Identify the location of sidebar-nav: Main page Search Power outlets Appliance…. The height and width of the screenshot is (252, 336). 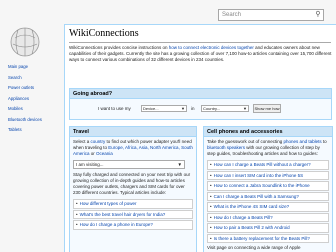
(32, 99).